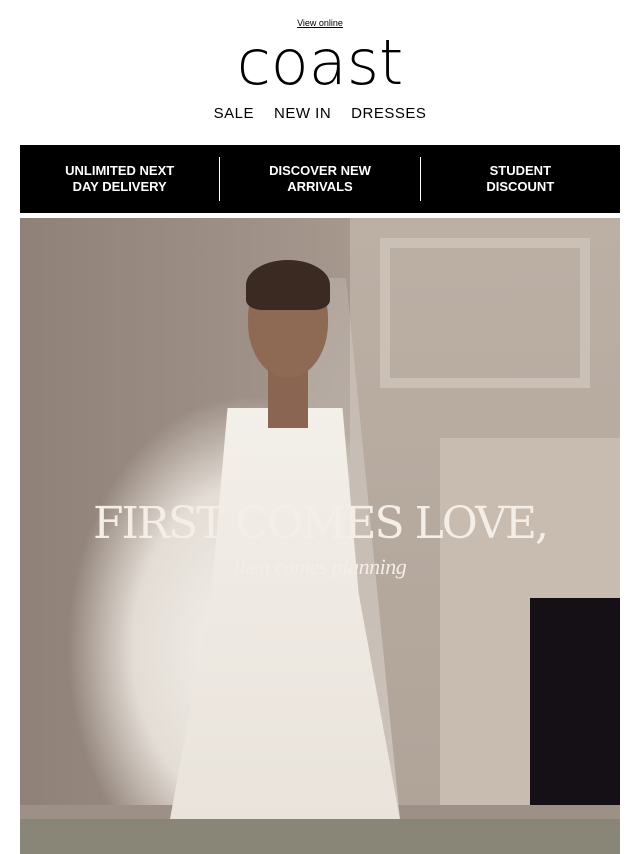 Image resolution: width=640 pixels, height=854 pixels. Describe the element at coordinates (302, 113) in the screenshot. I see `nav-item-new-in: NEW IN` at that location.